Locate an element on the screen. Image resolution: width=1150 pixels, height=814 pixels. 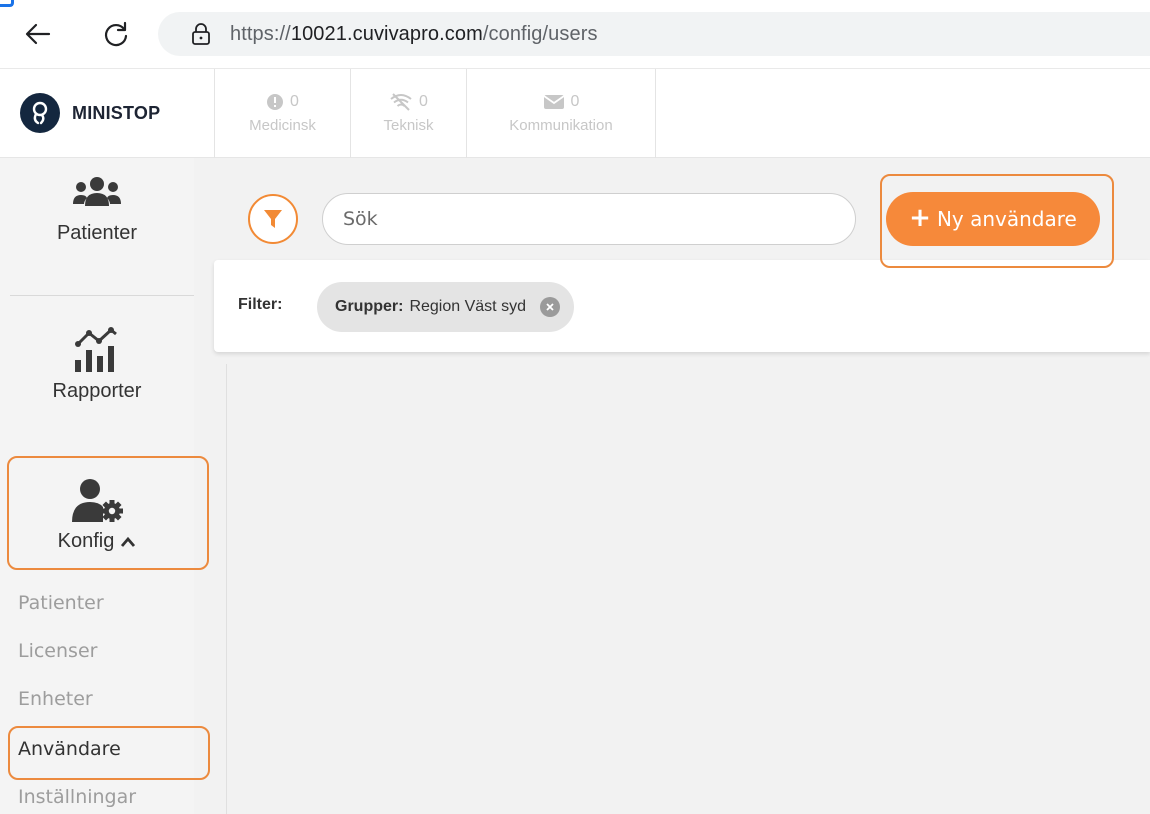
alert-label: Medicinsk is located at coordinates (282, 125).